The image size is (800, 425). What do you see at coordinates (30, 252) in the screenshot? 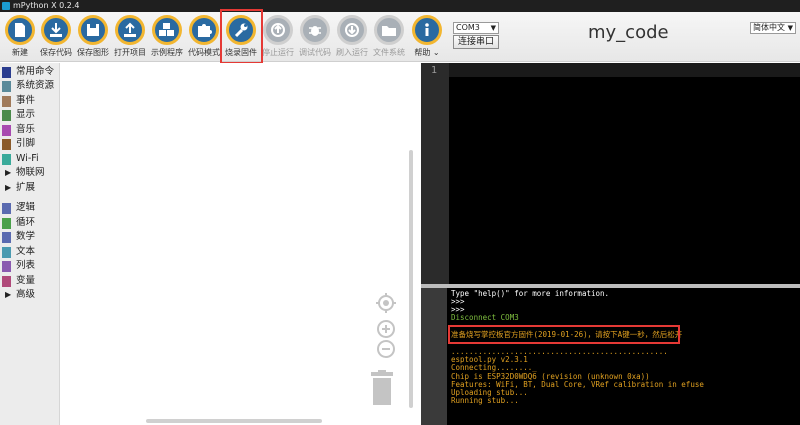
I see `category-item: 文本` at bounding box center [30, 252].